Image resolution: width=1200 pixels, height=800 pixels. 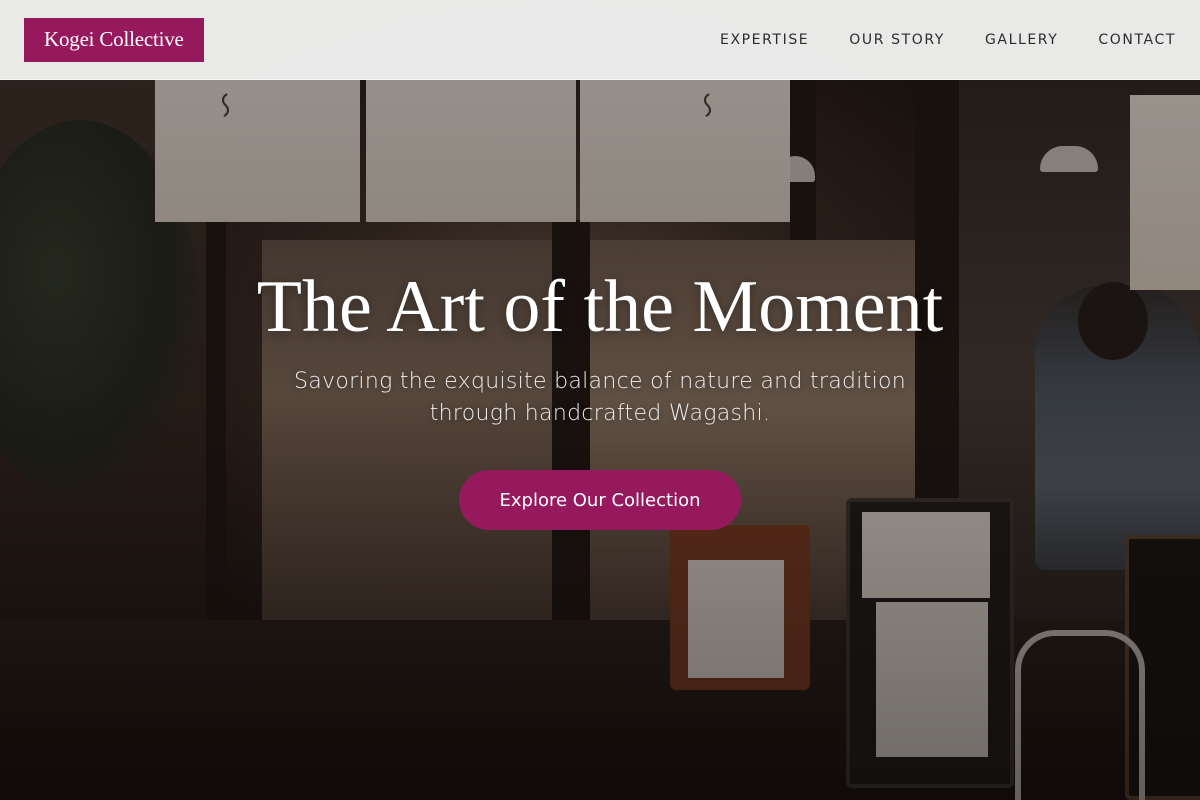 I want to click on nav-link-our-story: OUR STORY, so click(x=897, y=40).